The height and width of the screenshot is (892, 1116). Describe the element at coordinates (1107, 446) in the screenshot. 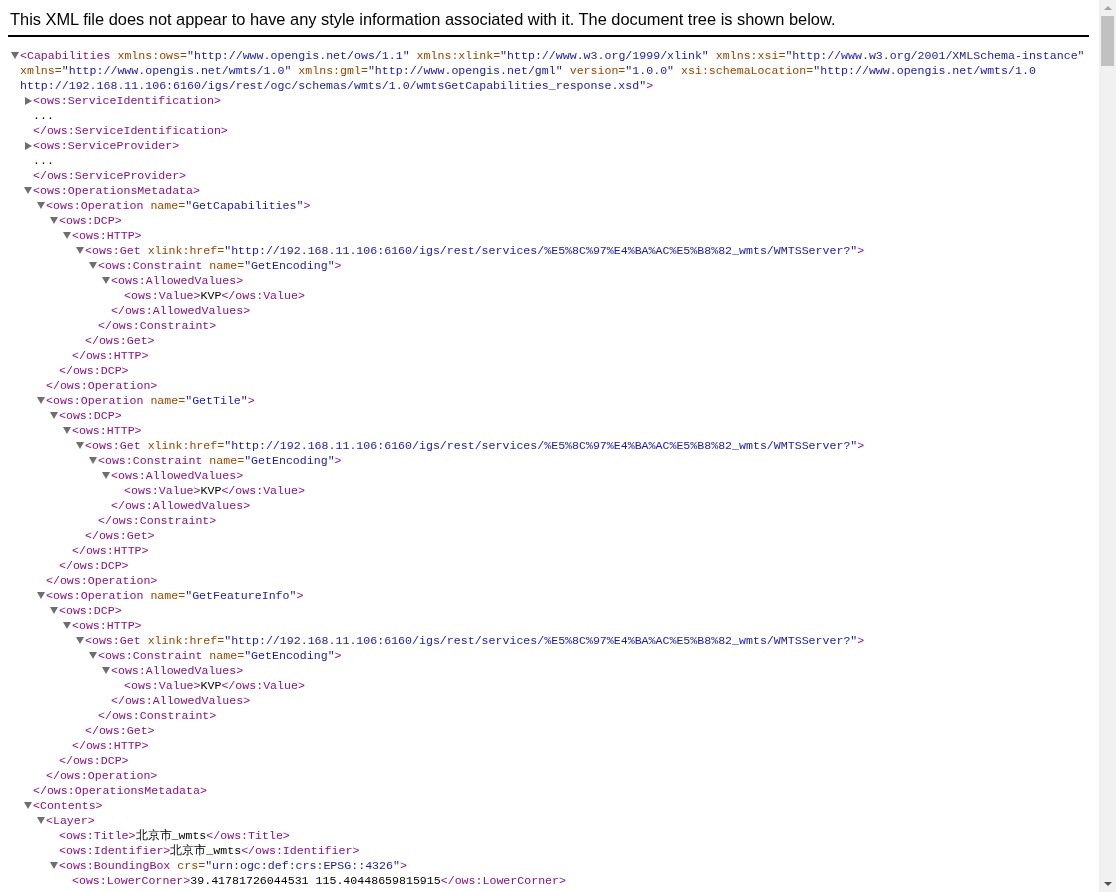

I see `scrollbar` at that location.